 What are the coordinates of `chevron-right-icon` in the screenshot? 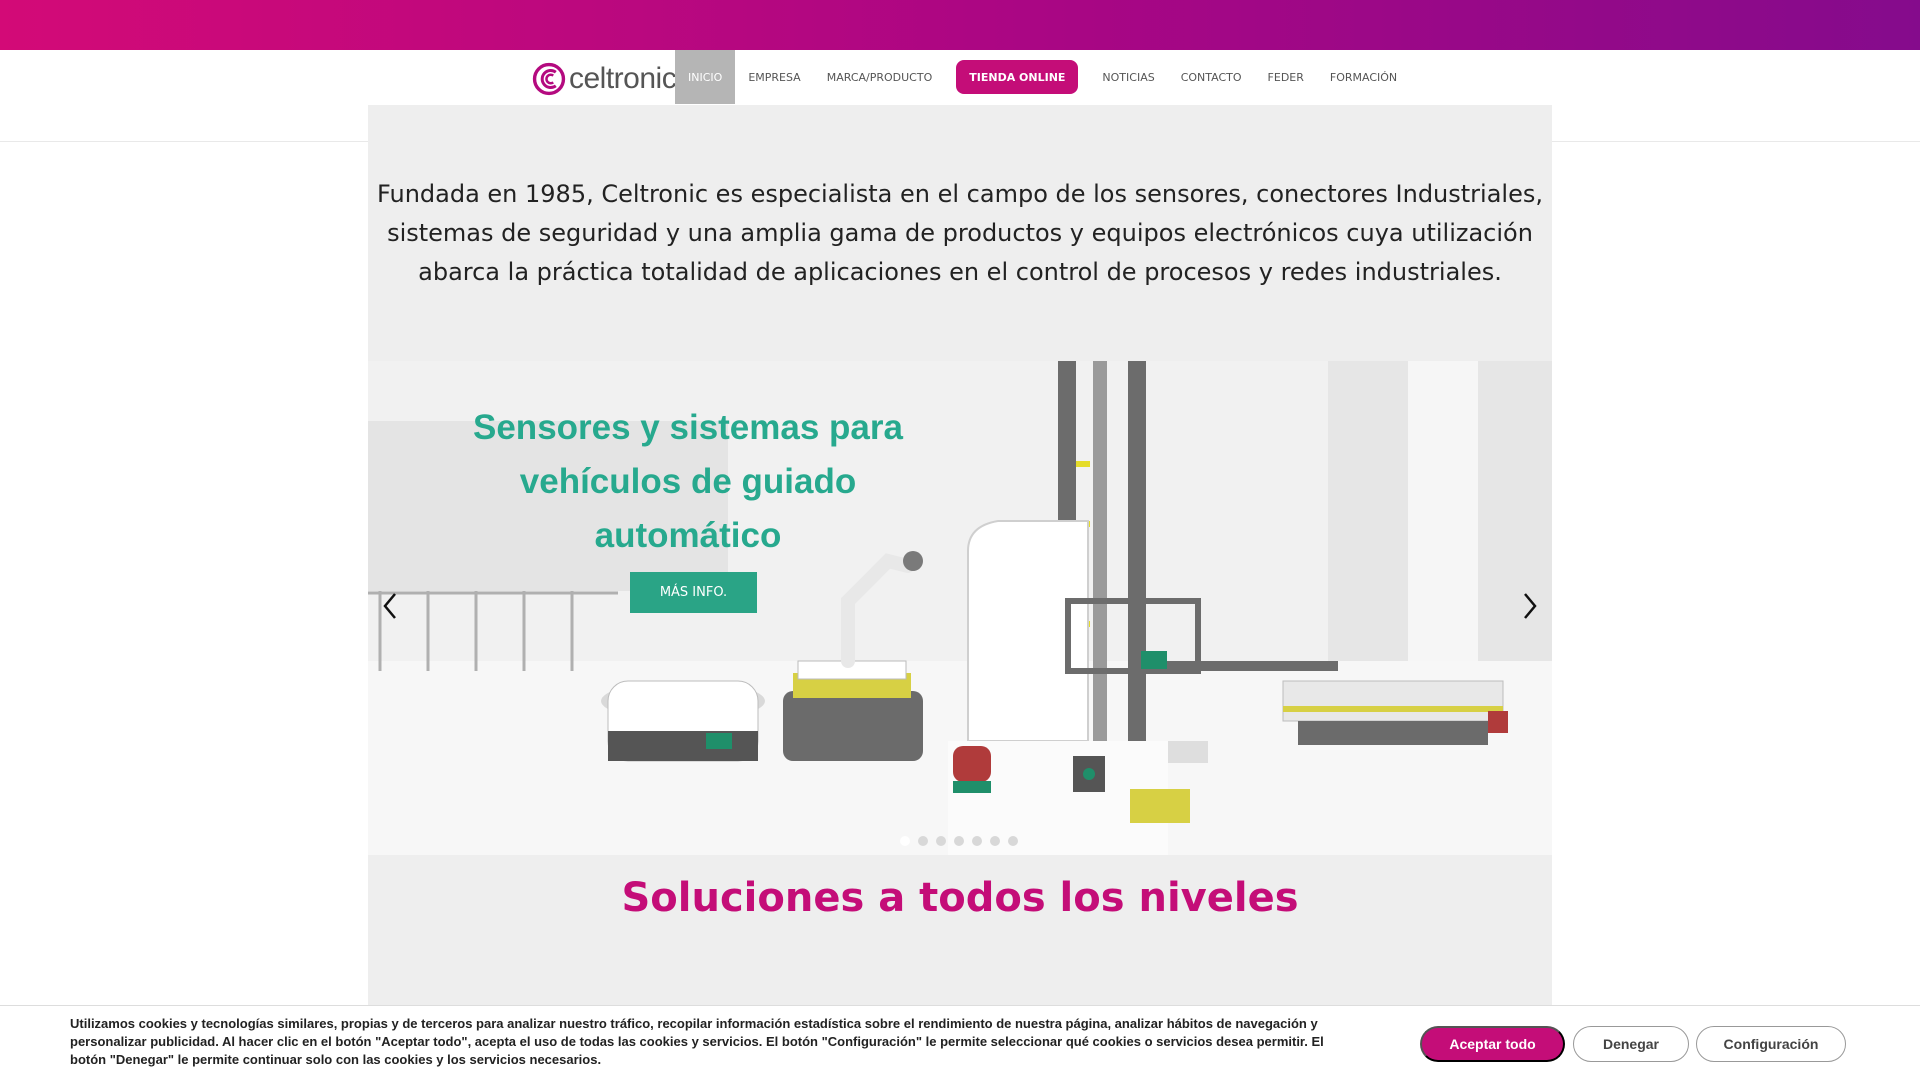 It's located at (1530, 606).